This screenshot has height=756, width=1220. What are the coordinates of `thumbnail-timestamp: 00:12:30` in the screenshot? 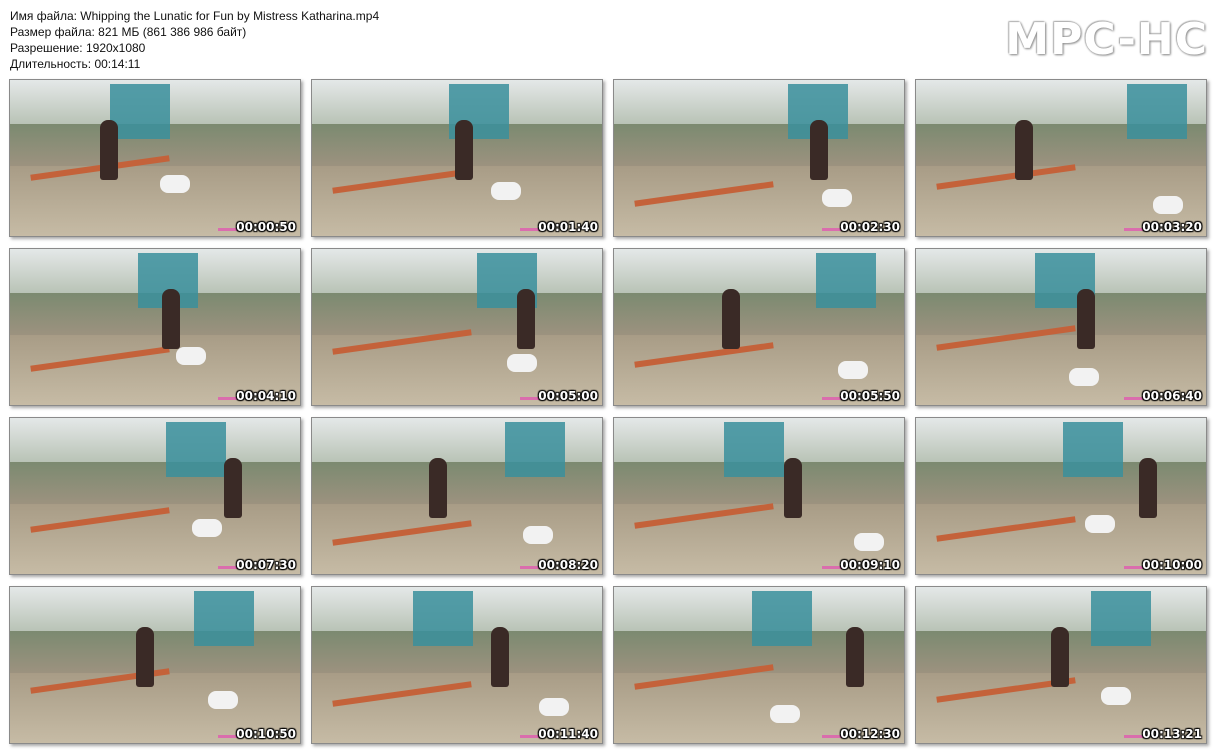 It's located at (870, 734).